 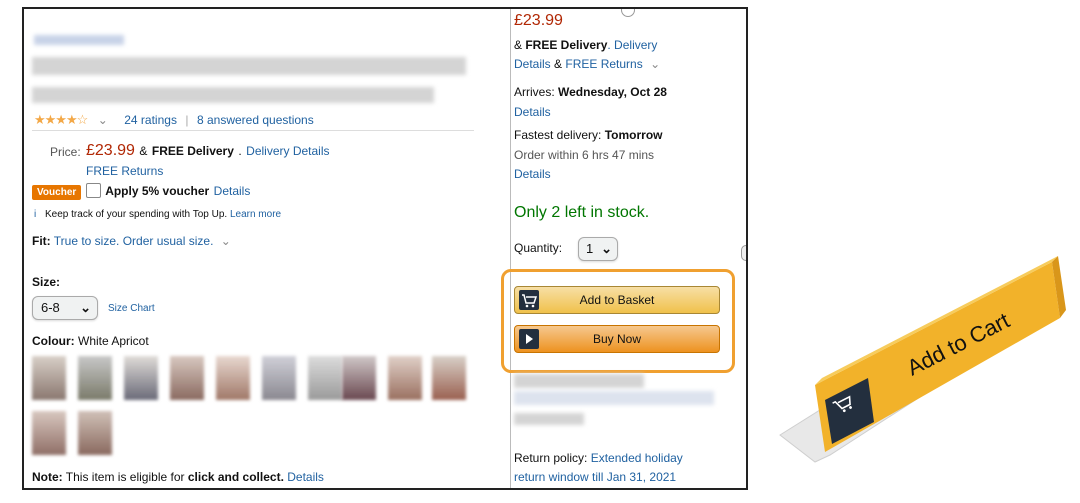 I want to click on colour-row: Colour: White Apricot, so click(x=90, y=341).